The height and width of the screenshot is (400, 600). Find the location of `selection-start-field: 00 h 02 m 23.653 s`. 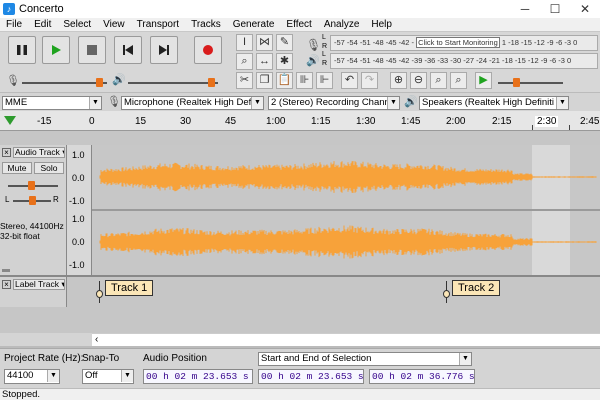

selection-start-field: 00 h 02 m 23.653 s is located at coordinates (311, 376).